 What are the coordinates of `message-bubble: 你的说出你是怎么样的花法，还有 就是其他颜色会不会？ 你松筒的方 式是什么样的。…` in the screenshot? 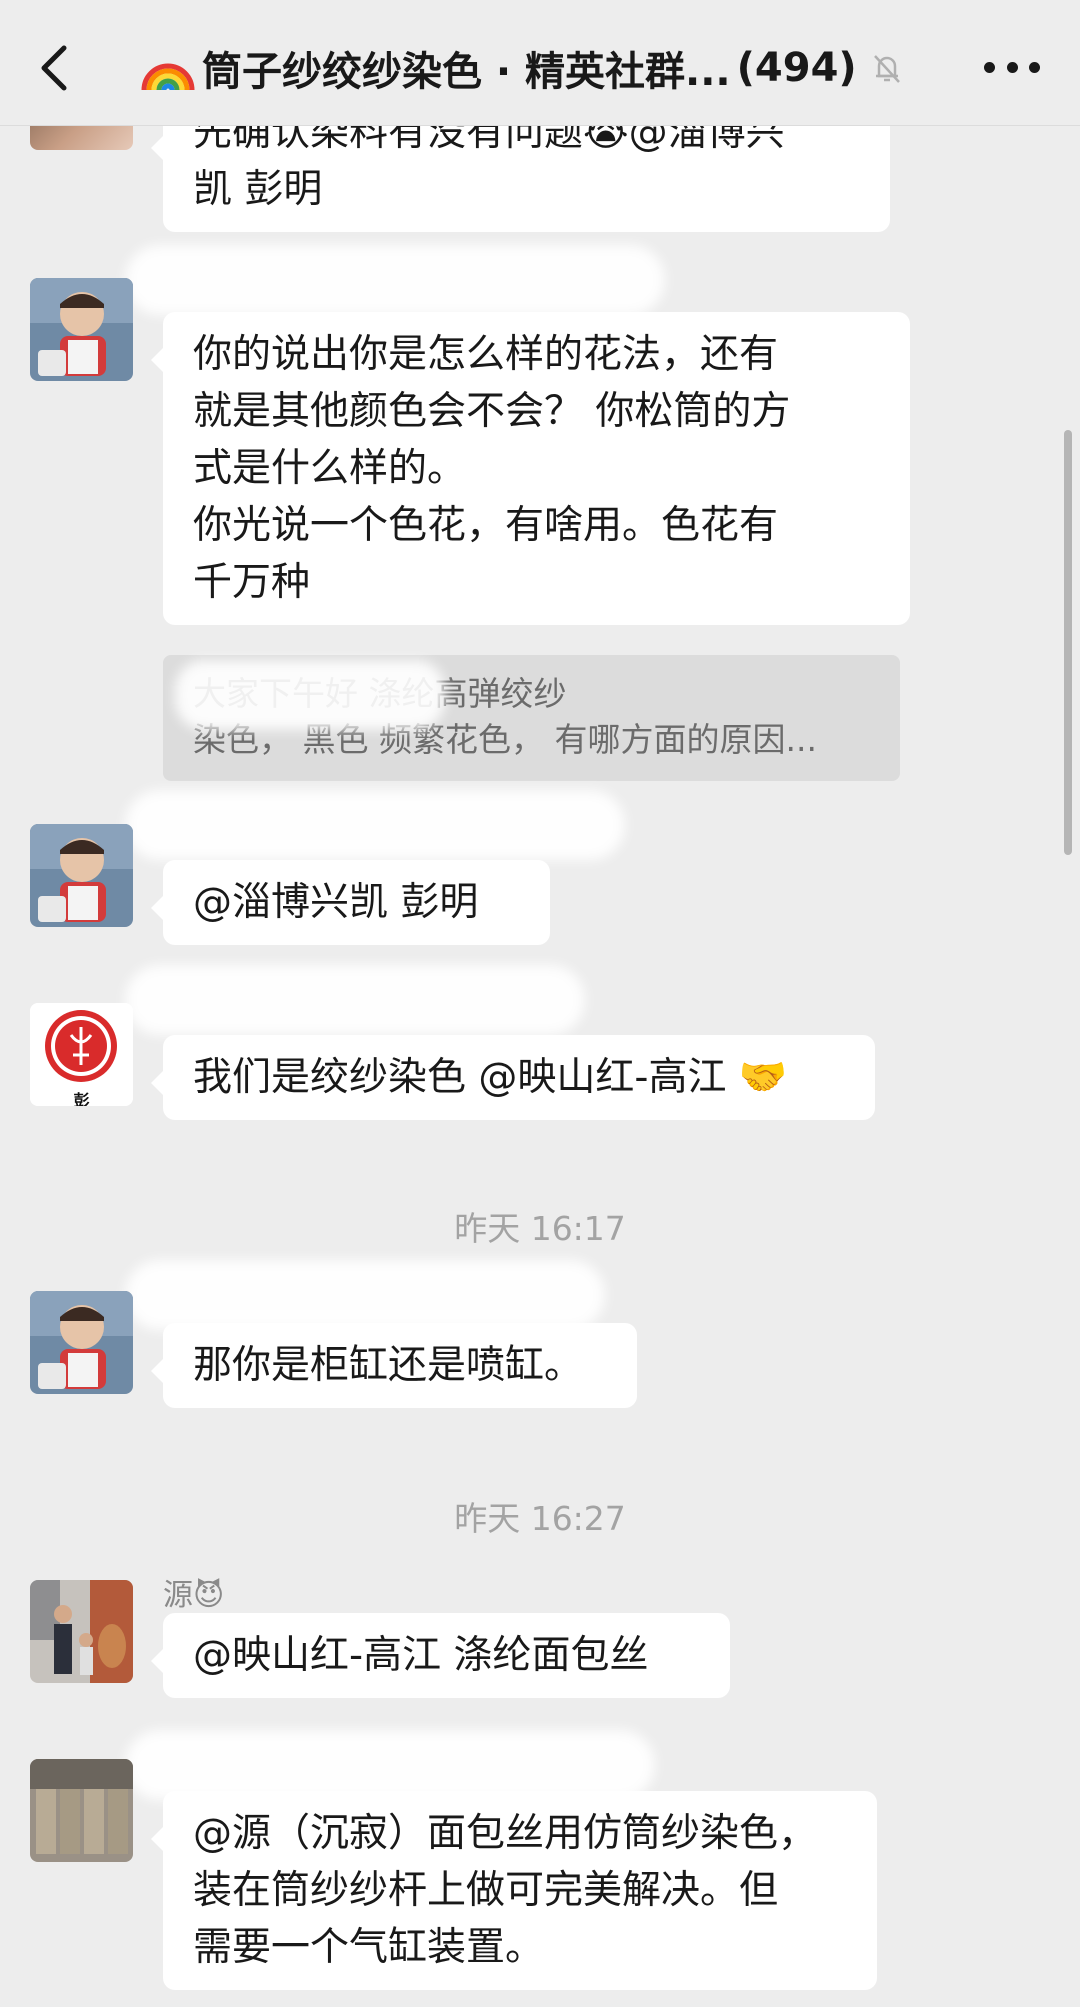 It's located at (530, 468).